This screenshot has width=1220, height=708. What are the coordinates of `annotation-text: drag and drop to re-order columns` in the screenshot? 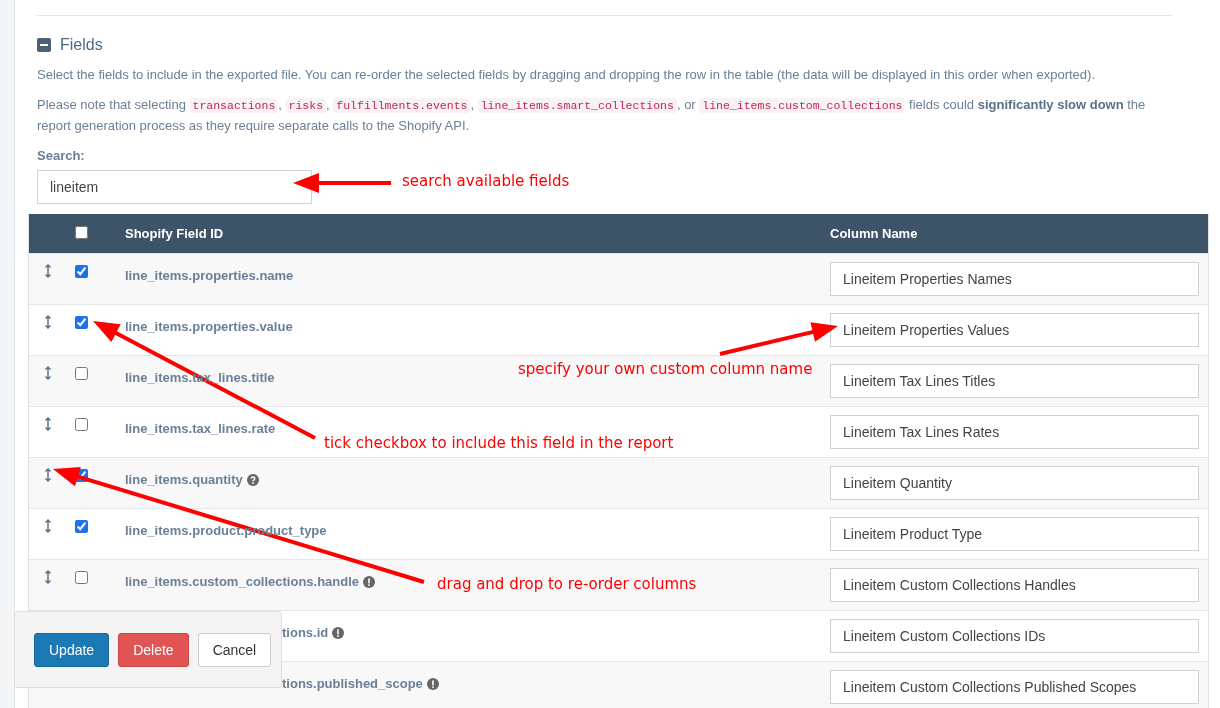 It's located at (567, 584).